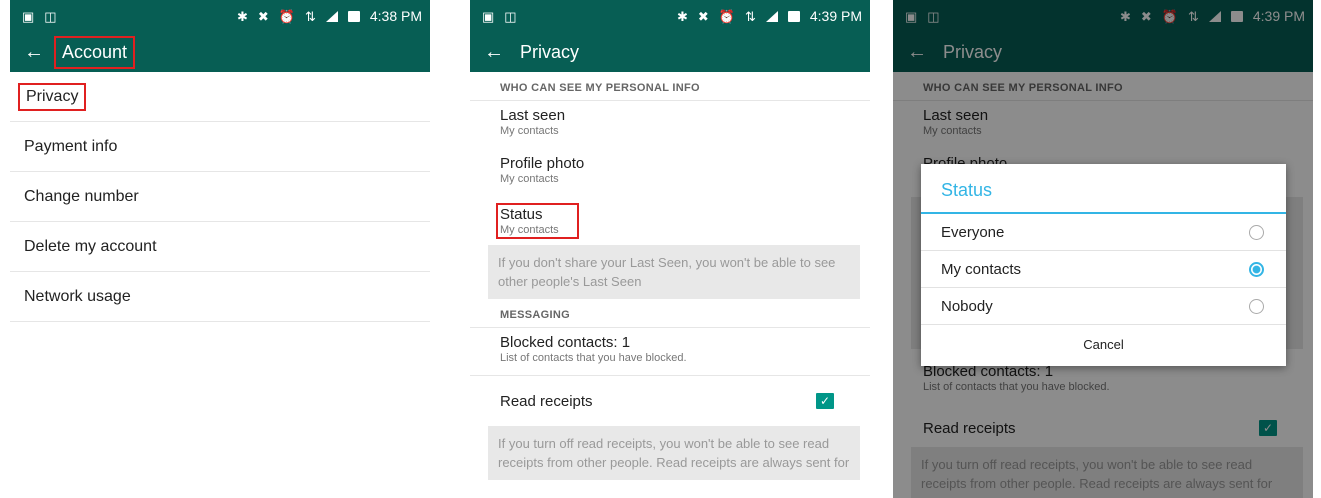  What do you see at coordinates (1103, 269) in the screenshot?
I see `option-my-contacts: My contacts` at bounding box center [1103, 269].